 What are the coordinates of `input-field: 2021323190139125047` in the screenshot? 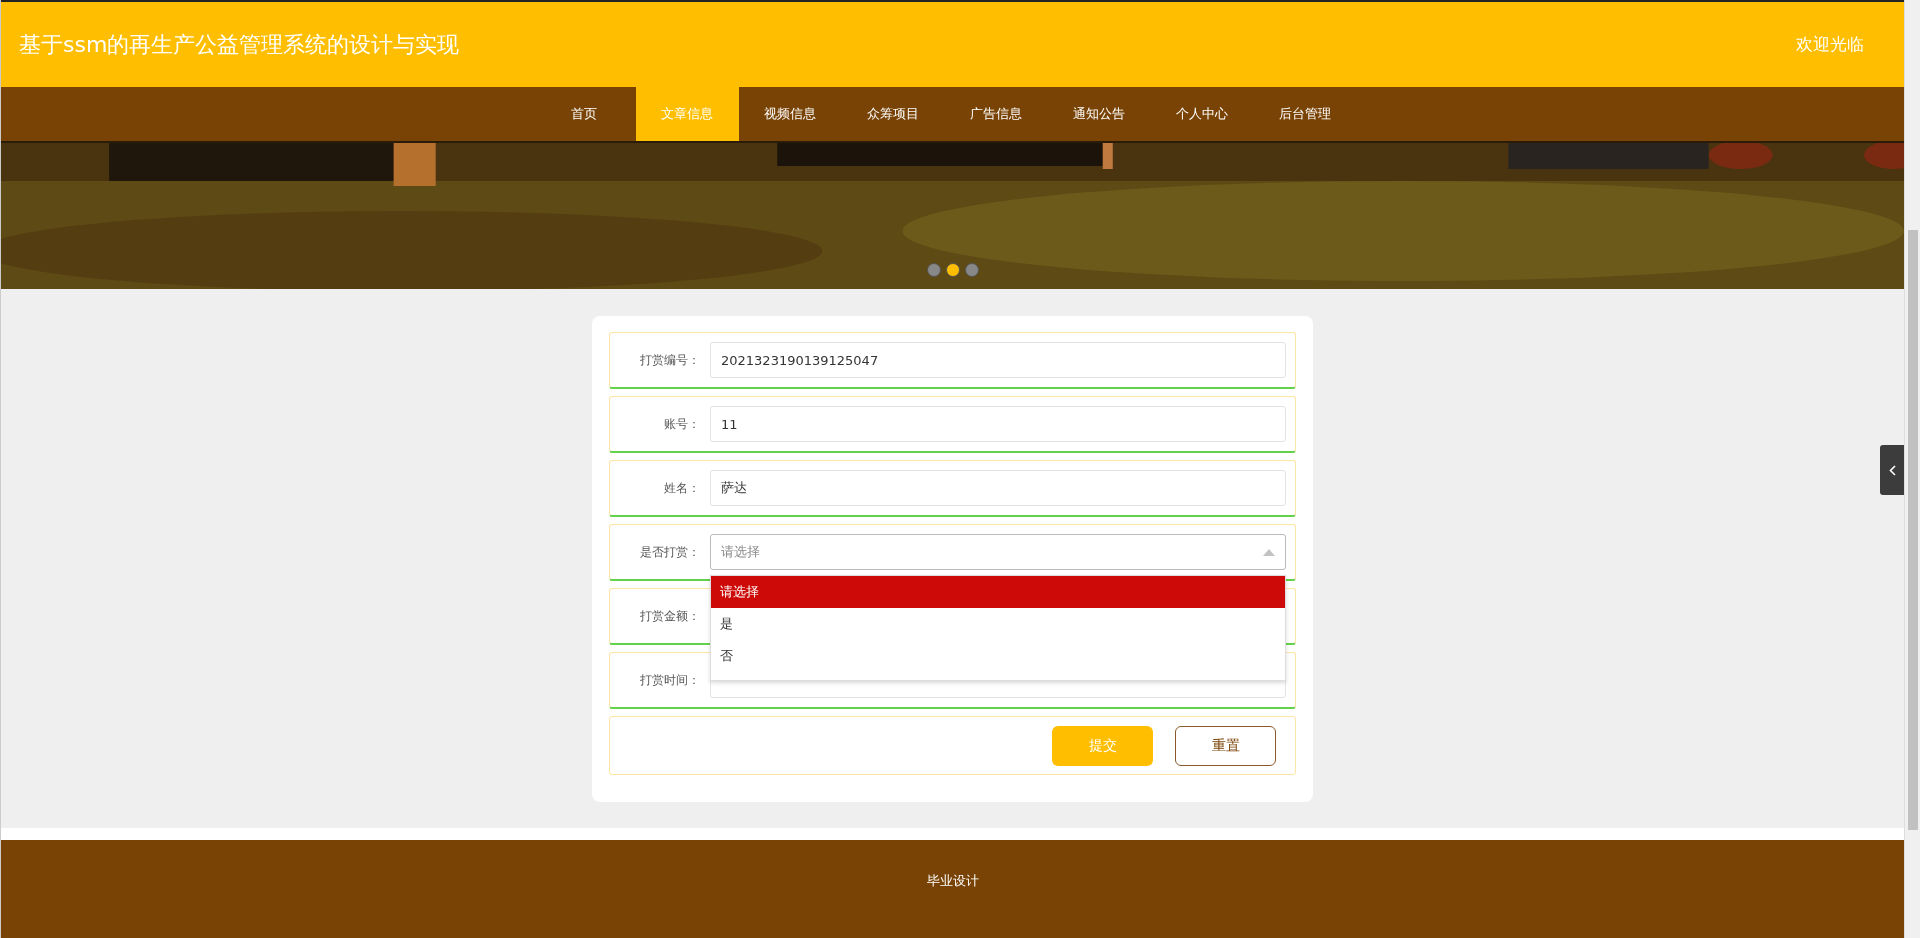 It's located at (998, 360).